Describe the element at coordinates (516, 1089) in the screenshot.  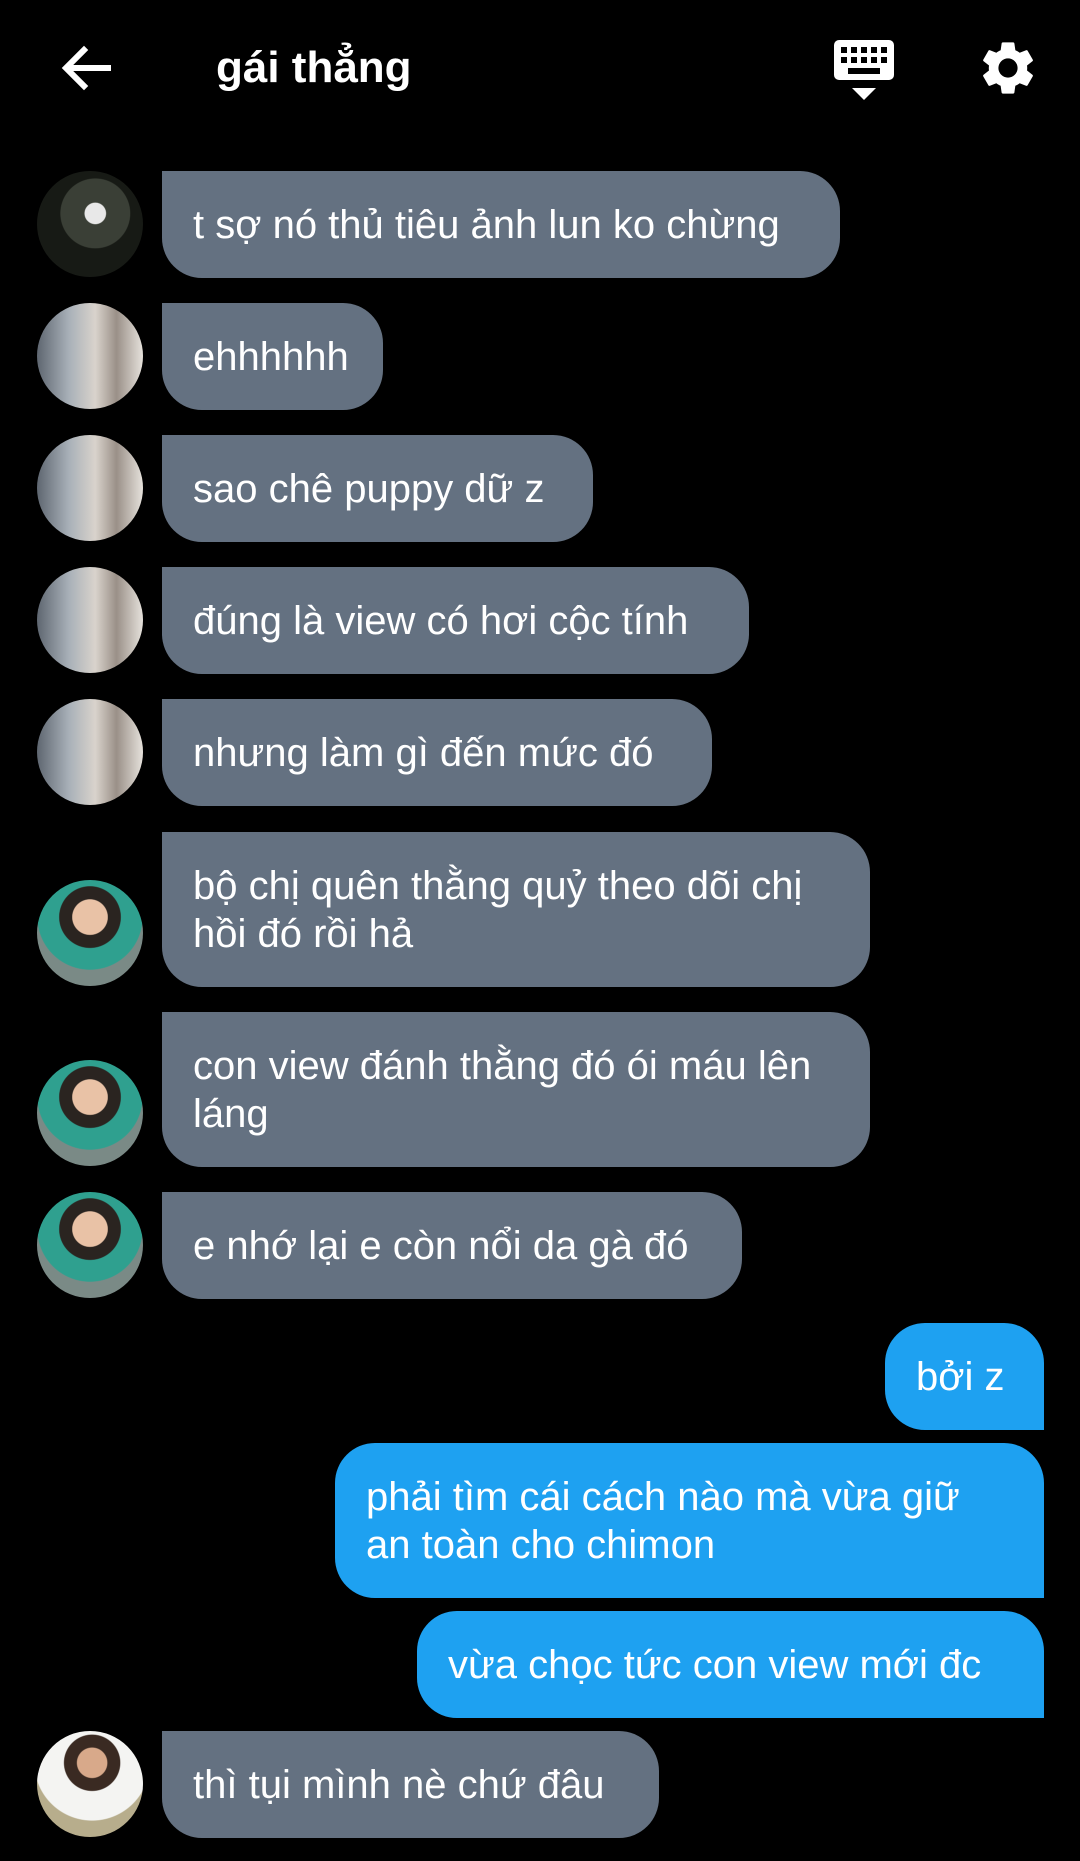
I see `incoming-message-bubble: con view đánh thằng đó ói máu lên láng` at that location.